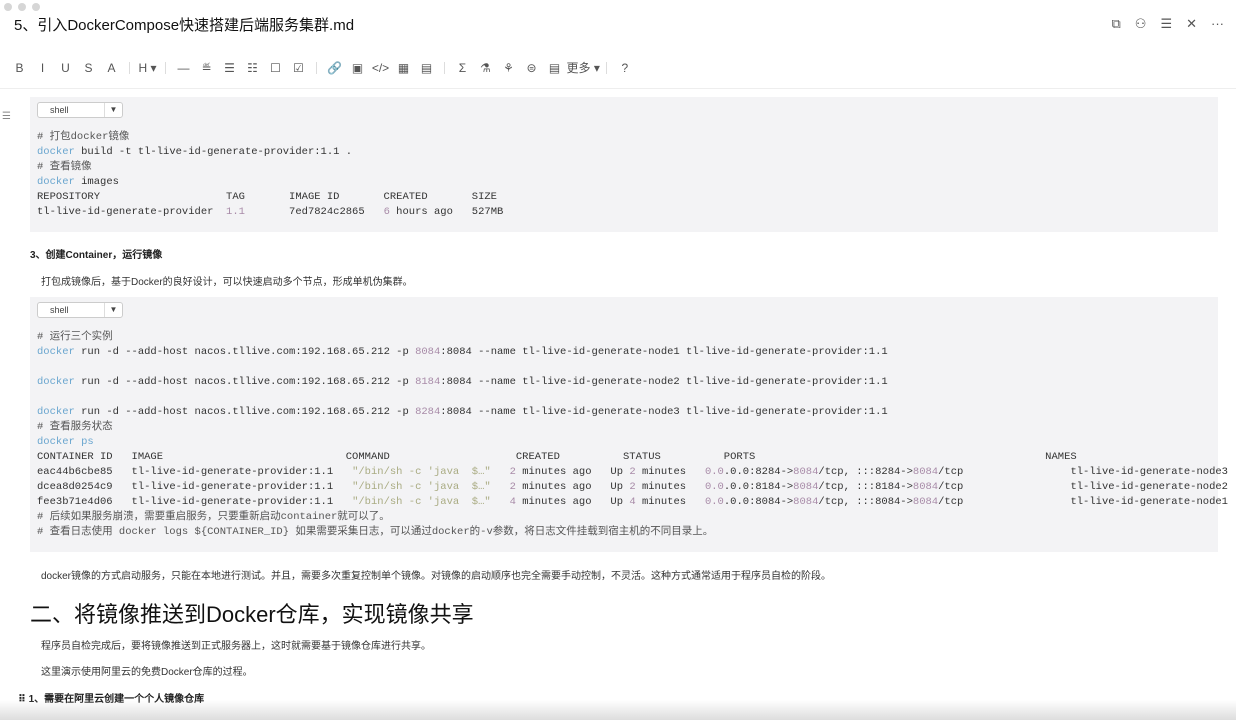 This screenshot has height=720, width=1236. What do you see at coordinates (65, 442) in the screenshot?
I see `code-token: docker ps` at bounding box center [65, 442].